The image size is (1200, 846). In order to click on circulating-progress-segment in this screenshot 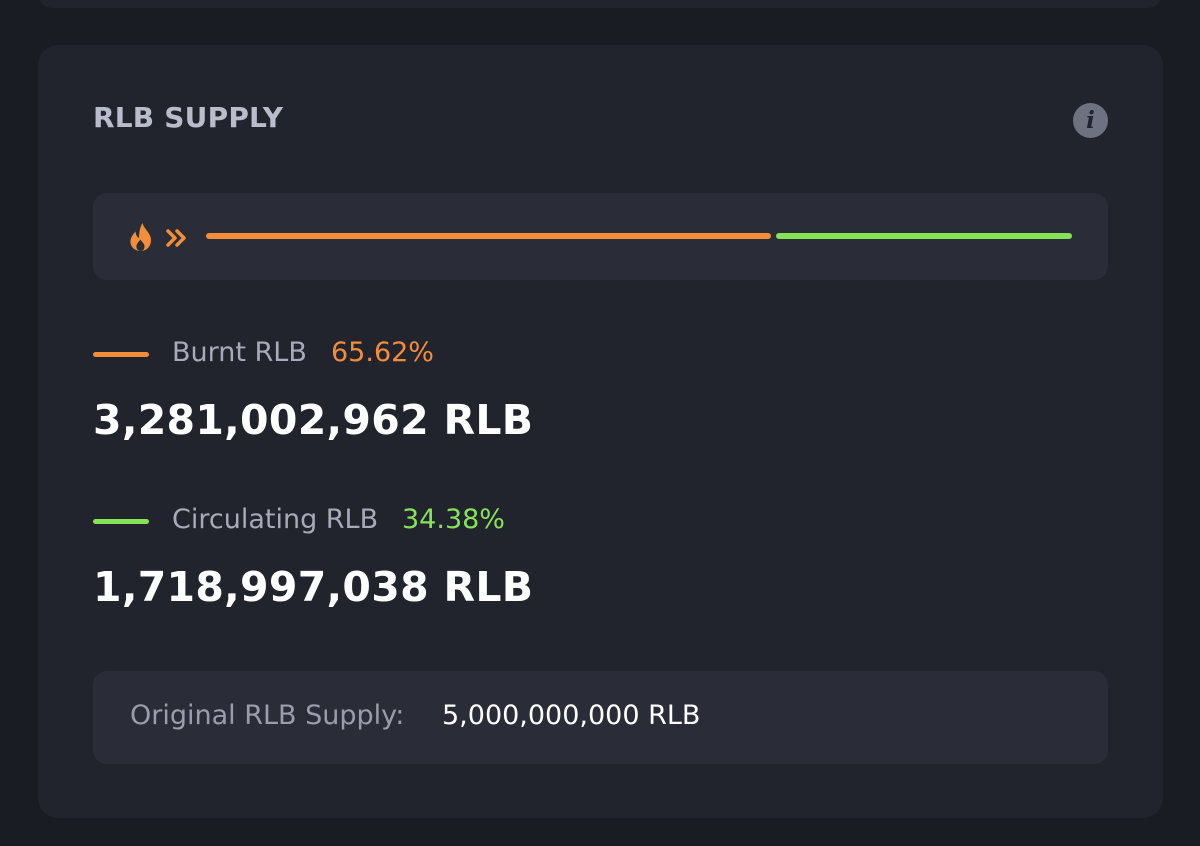, I will do `click(924, 236)`.